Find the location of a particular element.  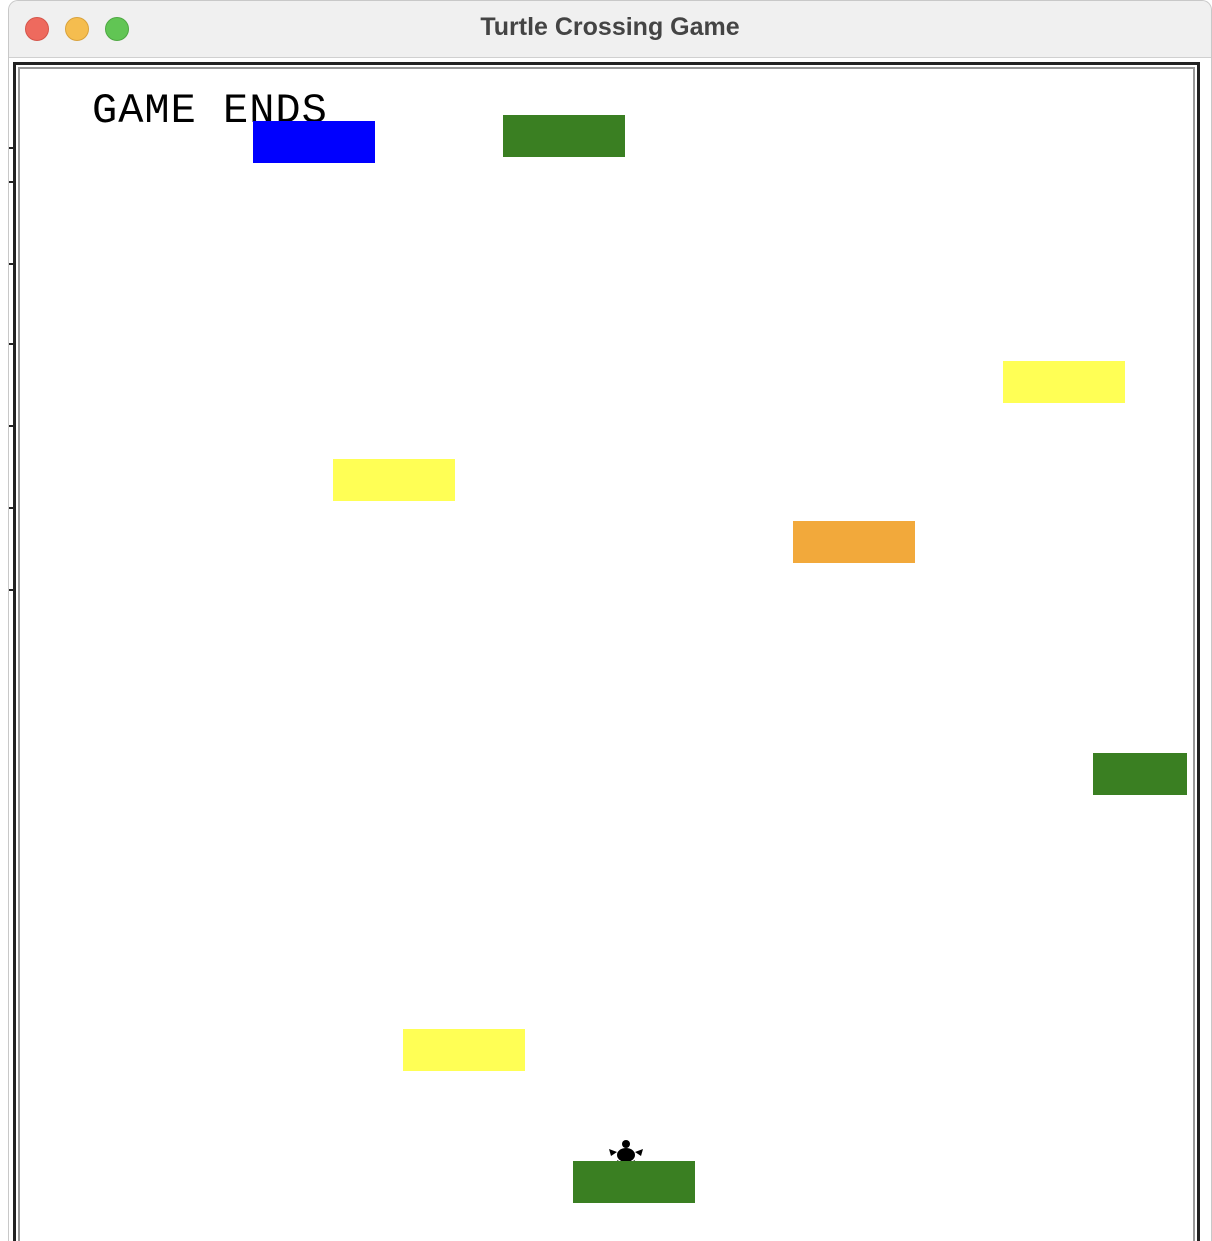

car-yellow-bottom is located at coordinates (464, 1050).